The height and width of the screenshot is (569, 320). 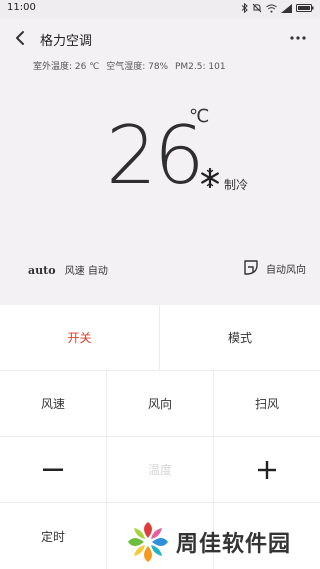 I want to click on fan-direction-status: 自动风向, so click(x=274, y=268).